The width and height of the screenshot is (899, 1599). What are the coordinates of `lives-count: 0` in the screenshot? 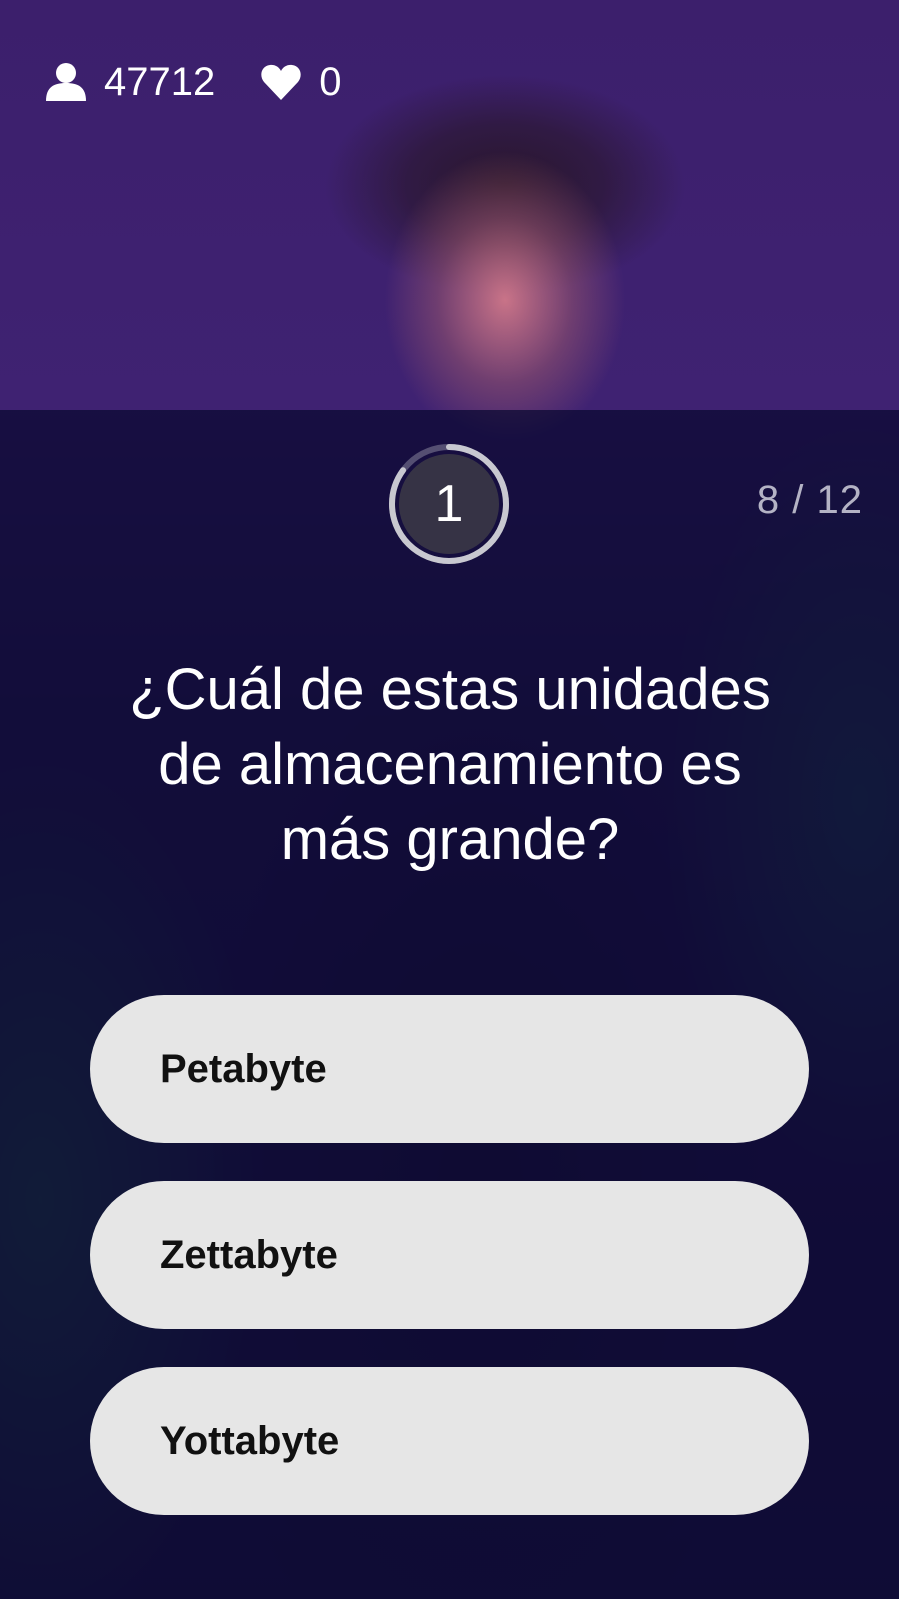 It's located at (301, 82).